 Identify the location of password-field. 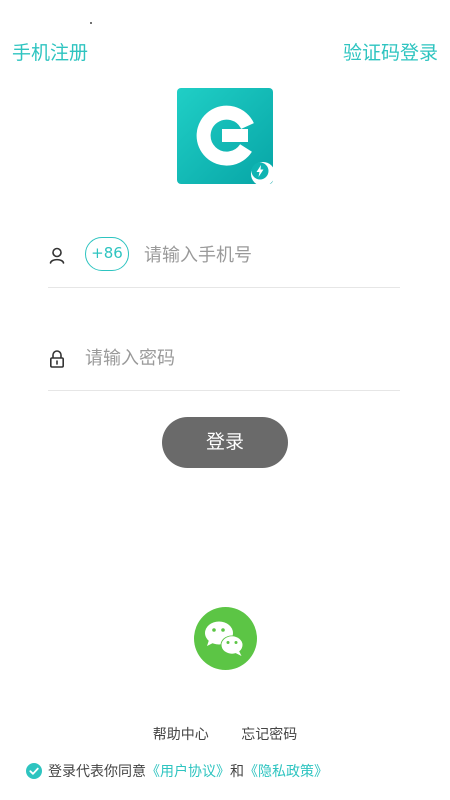
(224, 362).